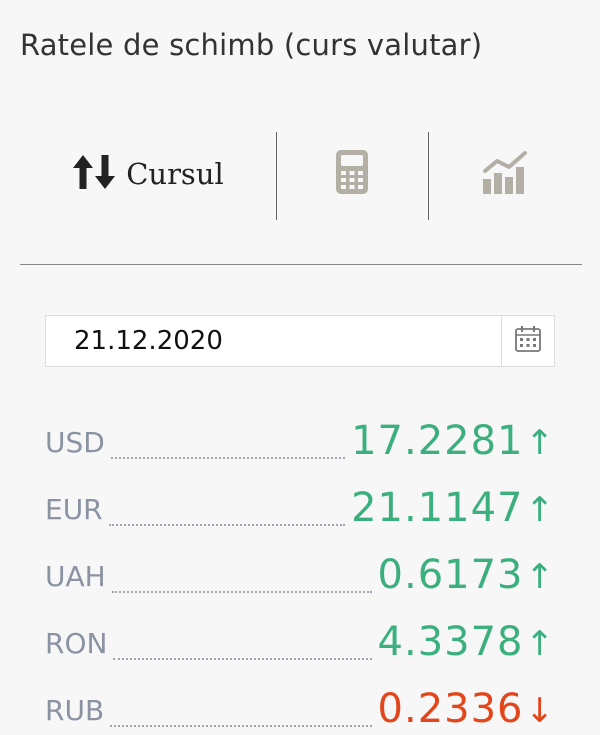 This screenshot has width=600, height=735. I want to click on calculator-icon, so click(352, 174).